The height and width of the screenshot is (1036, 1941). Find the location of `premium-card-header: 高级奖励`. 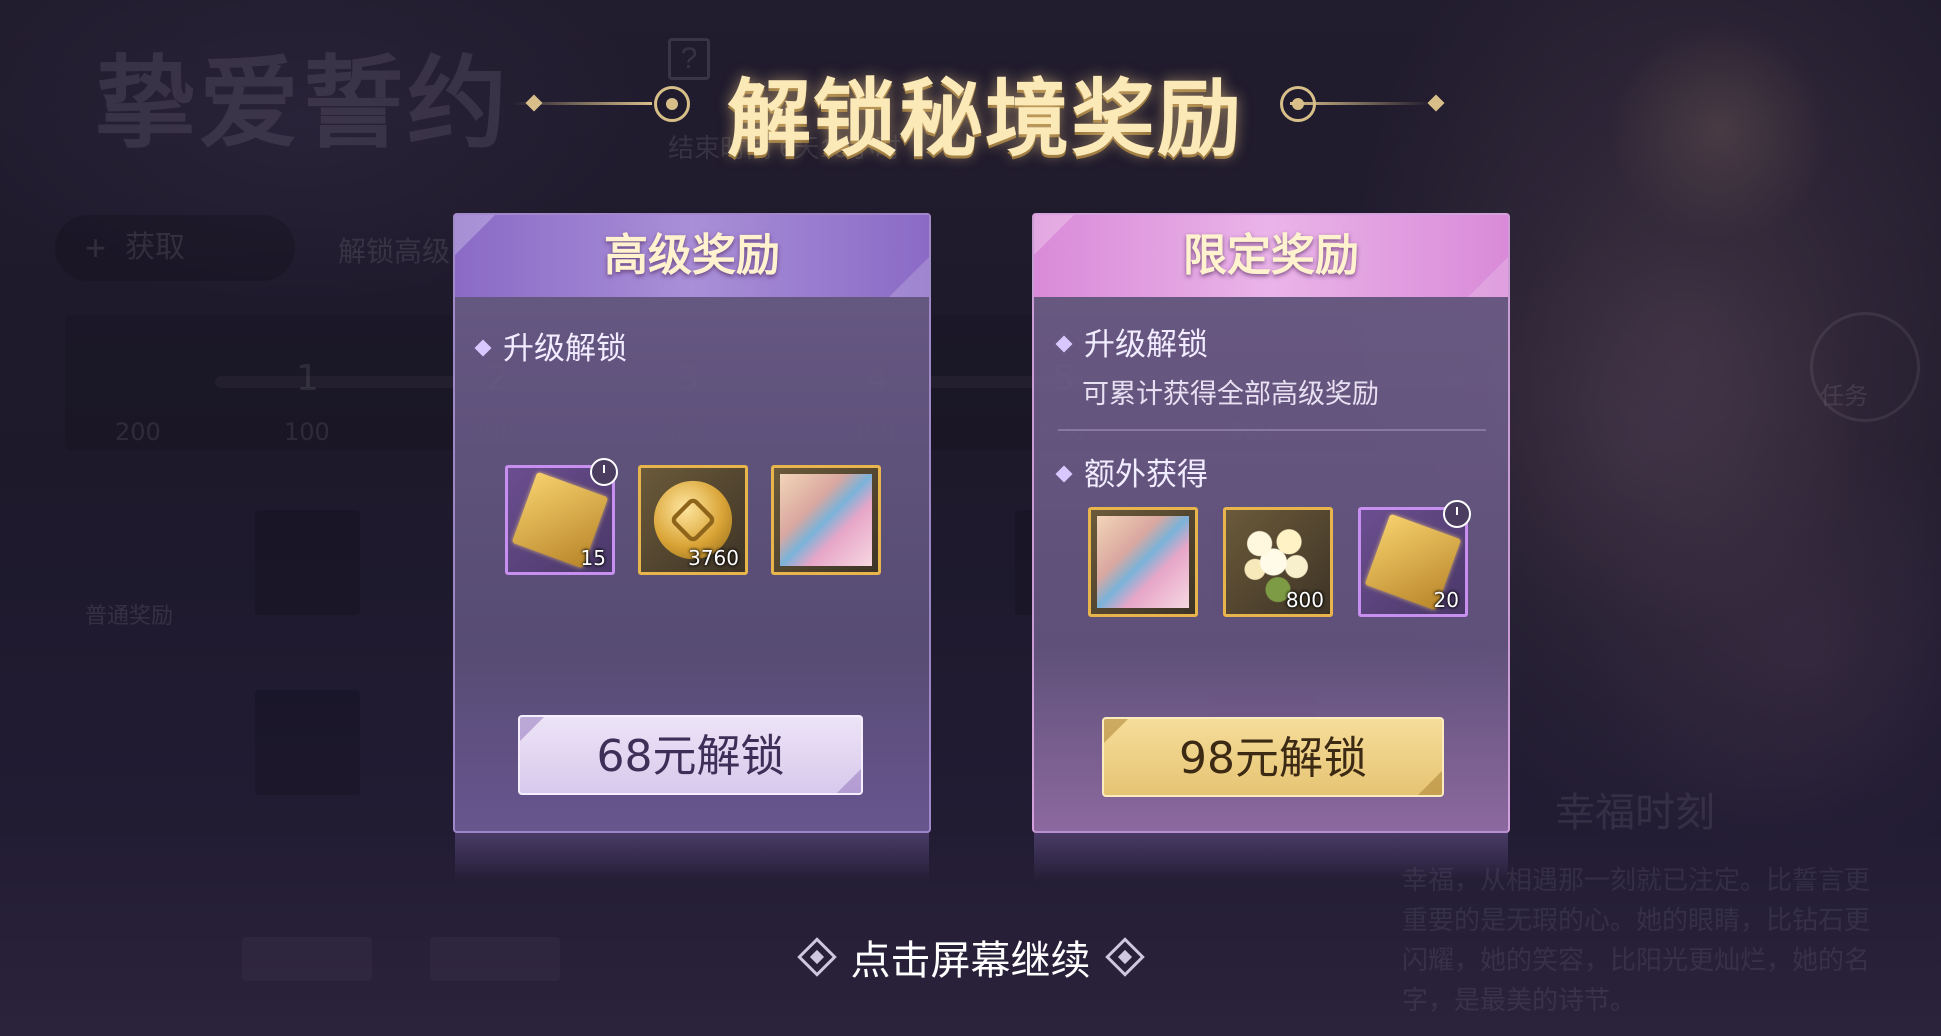

premium-card-header: 高级奖励 is located at coordinates (692, 256).